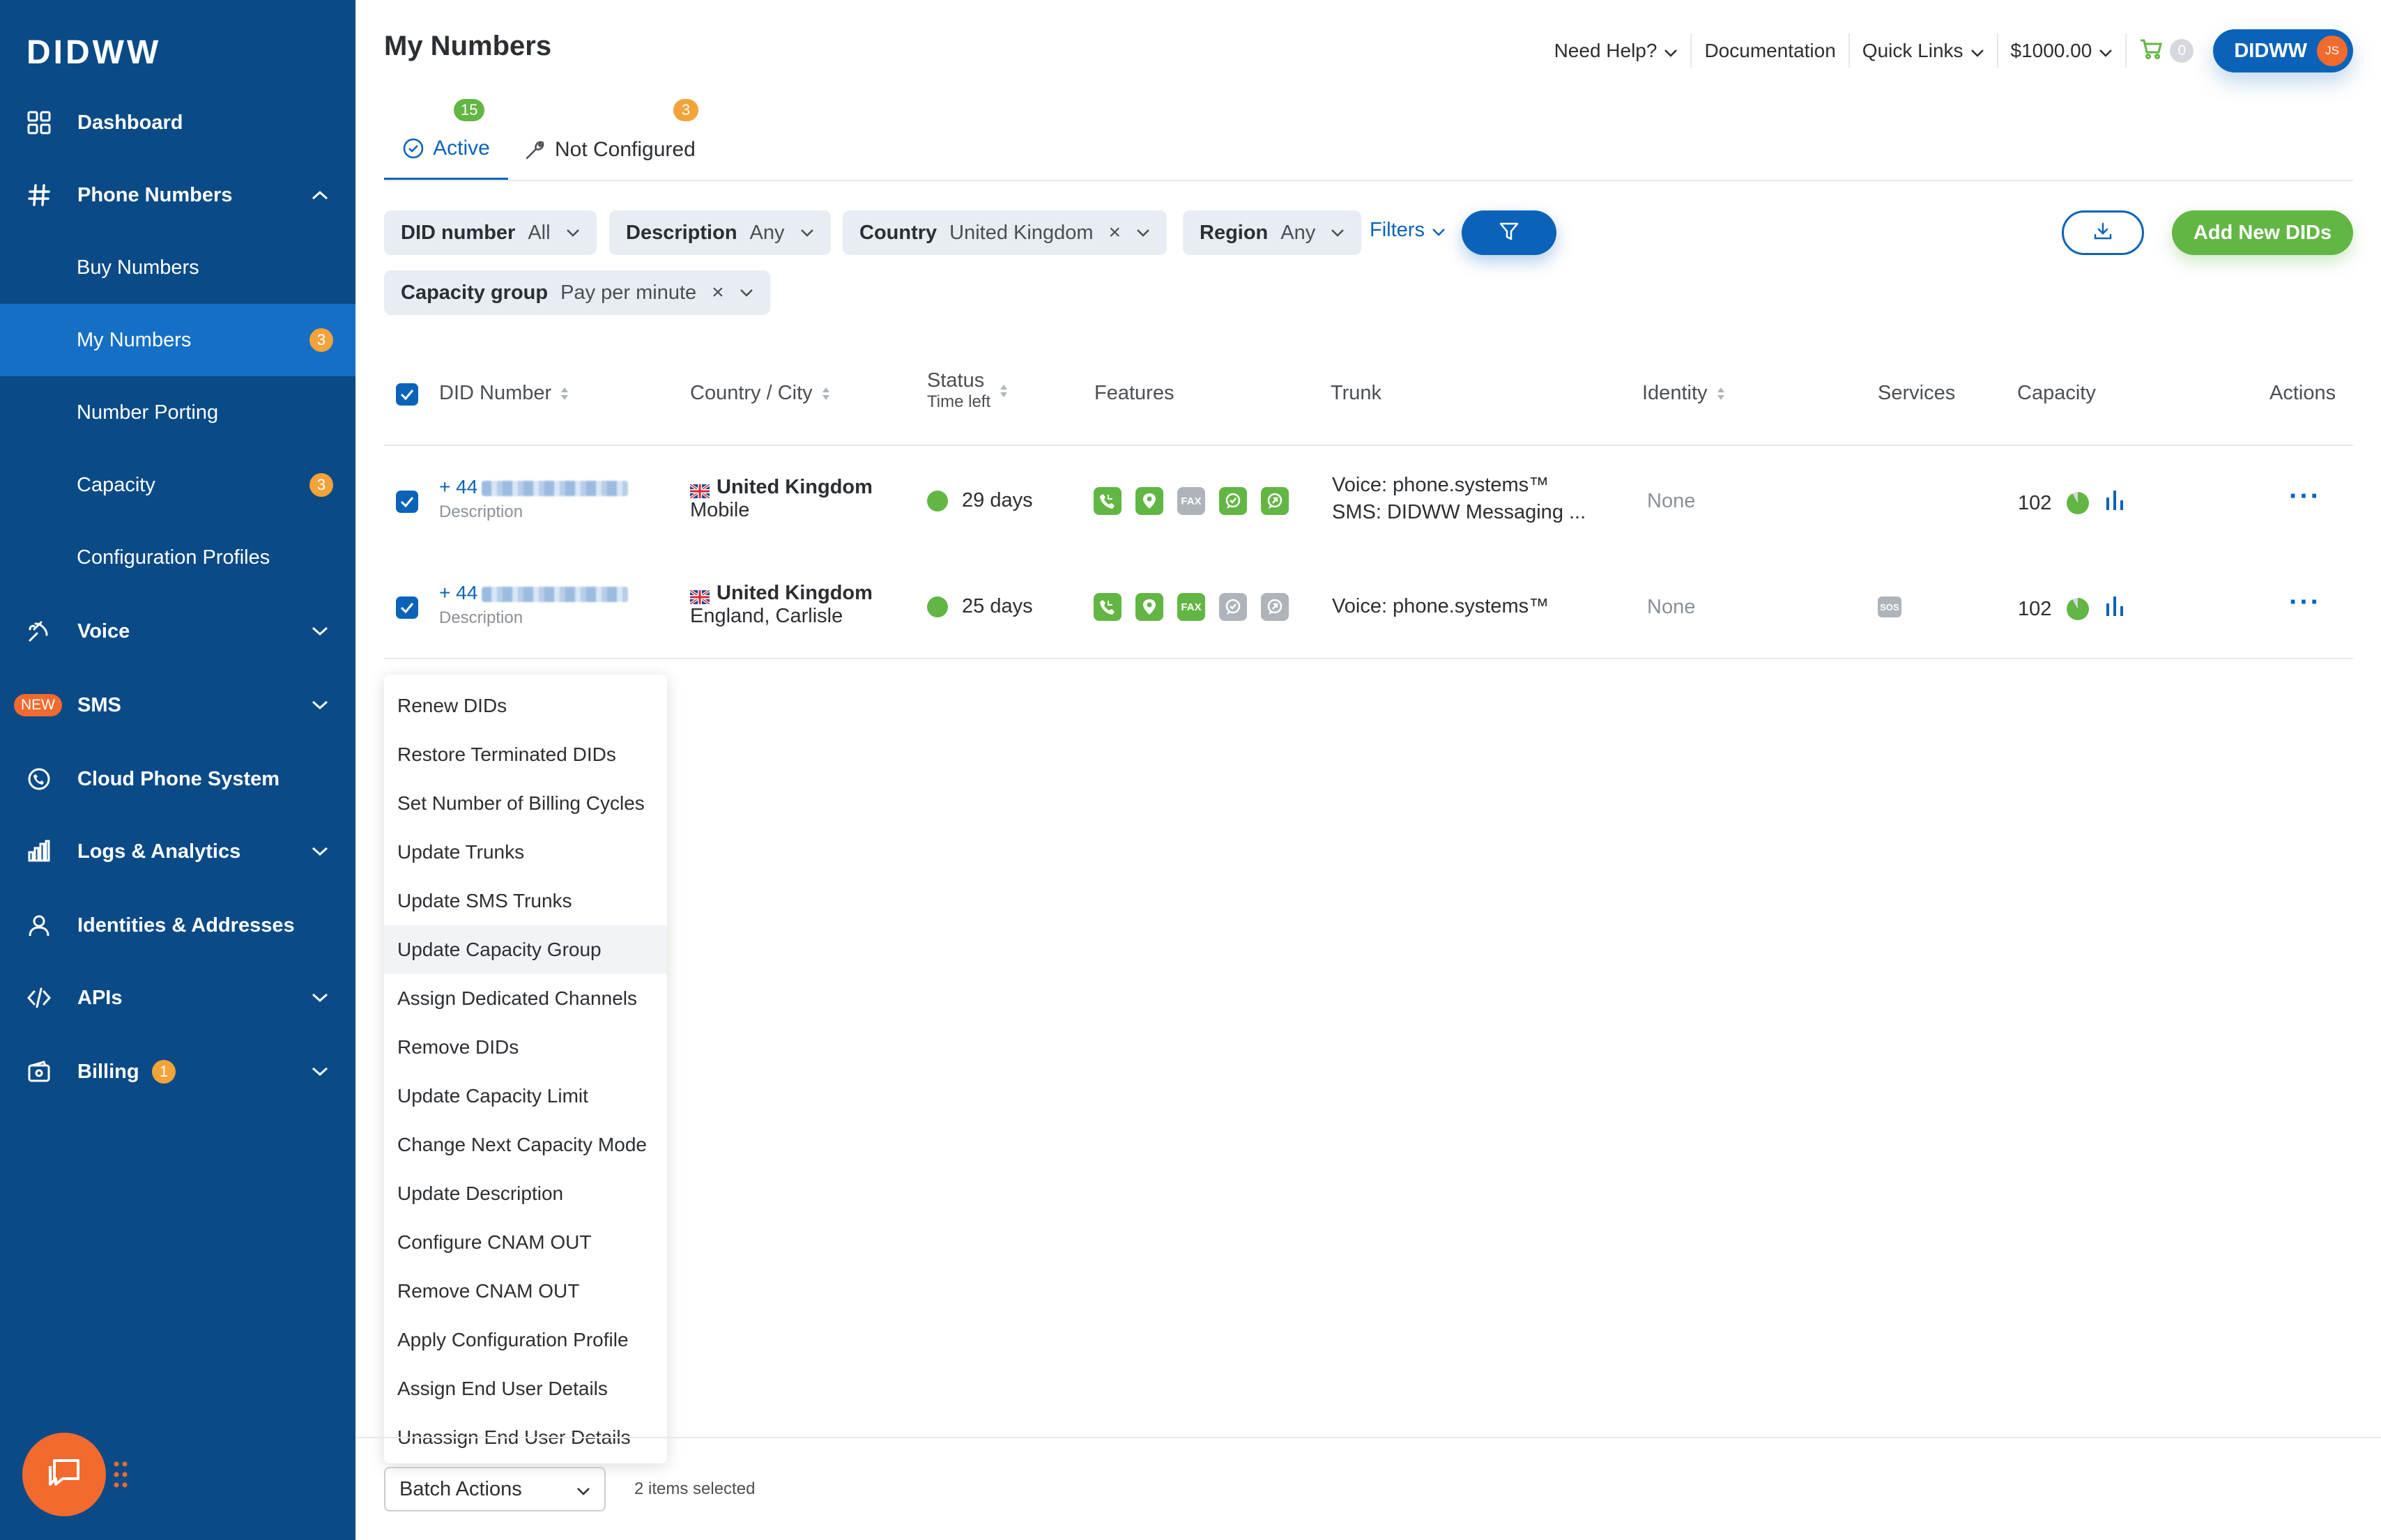  I want to click on nav-cloud-phone-system: Cloud Phone System, so click(177, 779).